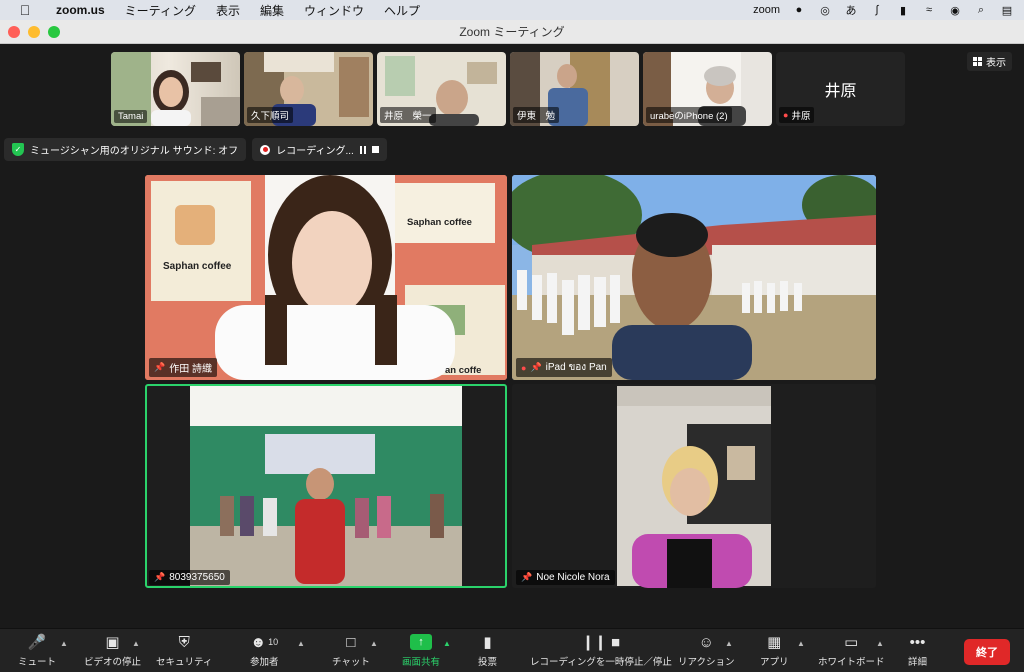 The width and height of the screenshot is (1024, 672). Describe the element at coordinates (987, 652) in the screenshot. I see `end-meeting-button: 終了` at that location.